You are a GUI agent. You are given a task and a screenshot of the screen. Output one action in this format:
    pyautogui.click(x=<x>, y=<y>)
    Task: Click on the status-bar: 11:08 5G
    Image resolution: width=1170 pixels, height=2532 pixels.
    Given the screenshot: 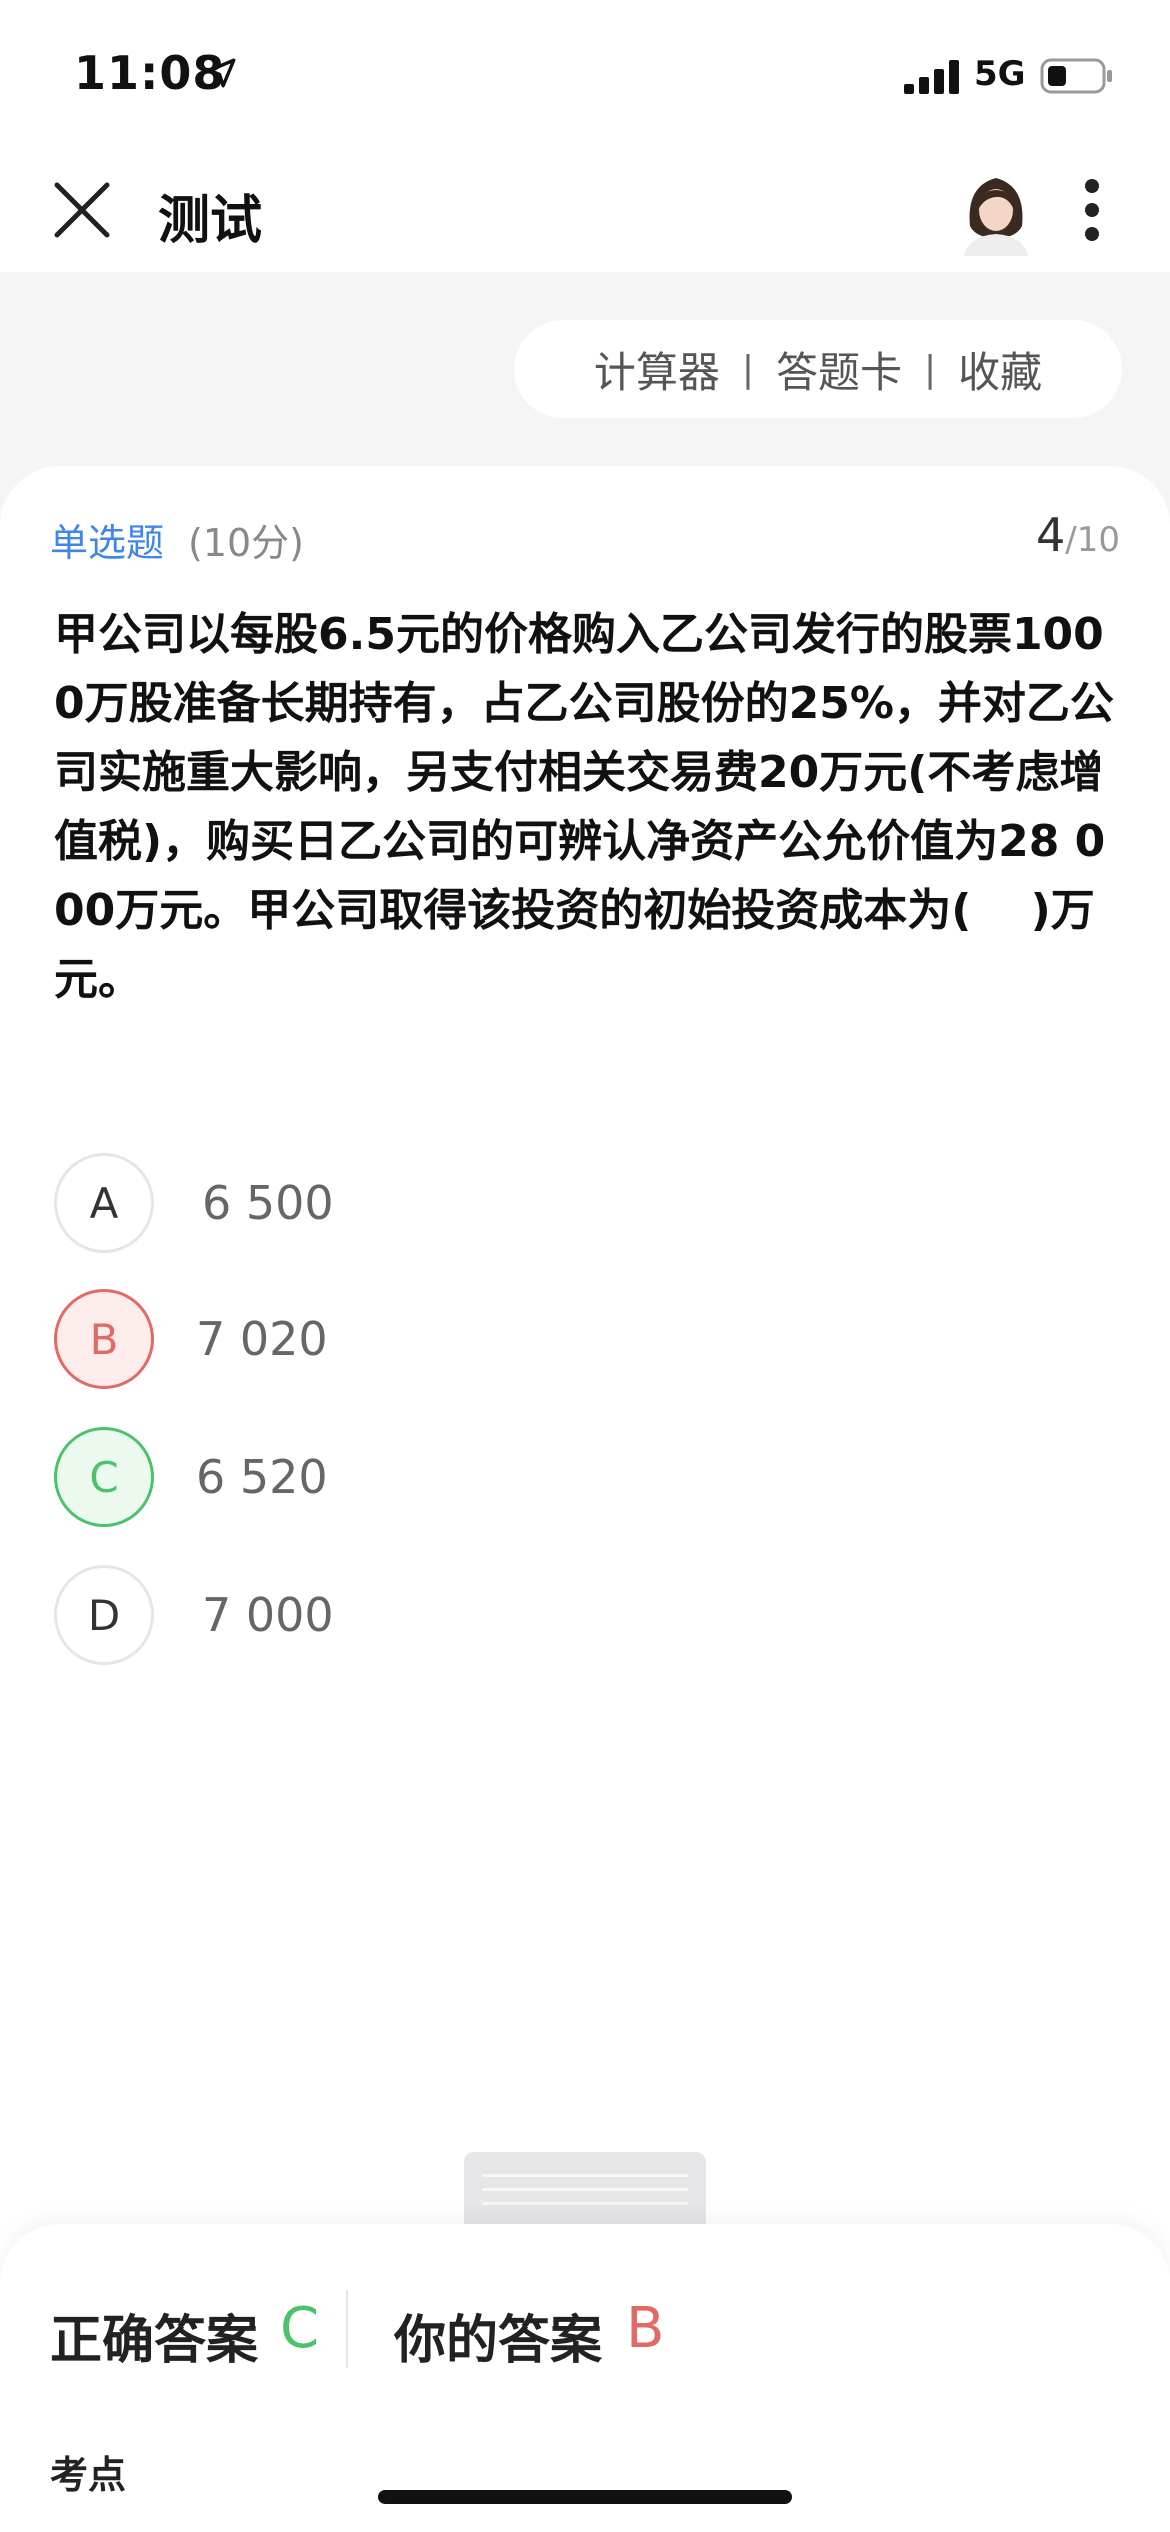 What is the action you would take?
    pyautogui.click(x=585, y=75)
    